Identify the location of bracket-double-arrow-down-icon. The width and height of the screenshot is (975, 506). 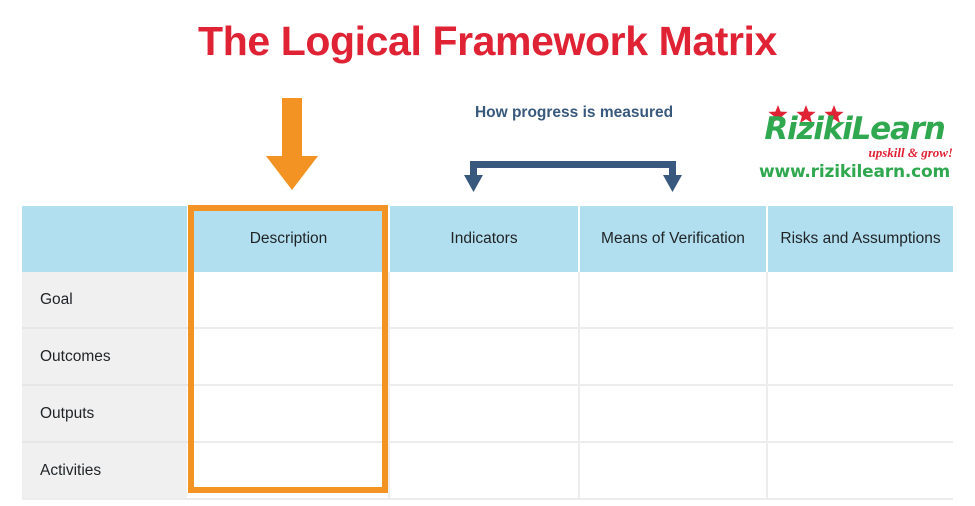
(573, 176).